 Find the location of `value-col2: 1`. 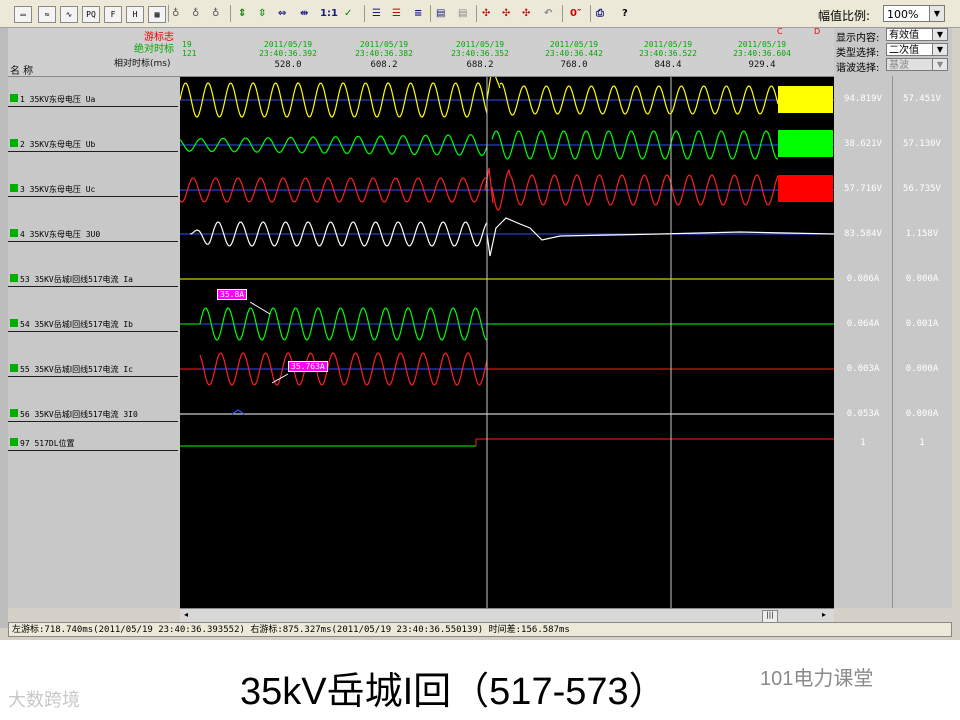

value-col2: 1 is located at coordinates (922, 443).